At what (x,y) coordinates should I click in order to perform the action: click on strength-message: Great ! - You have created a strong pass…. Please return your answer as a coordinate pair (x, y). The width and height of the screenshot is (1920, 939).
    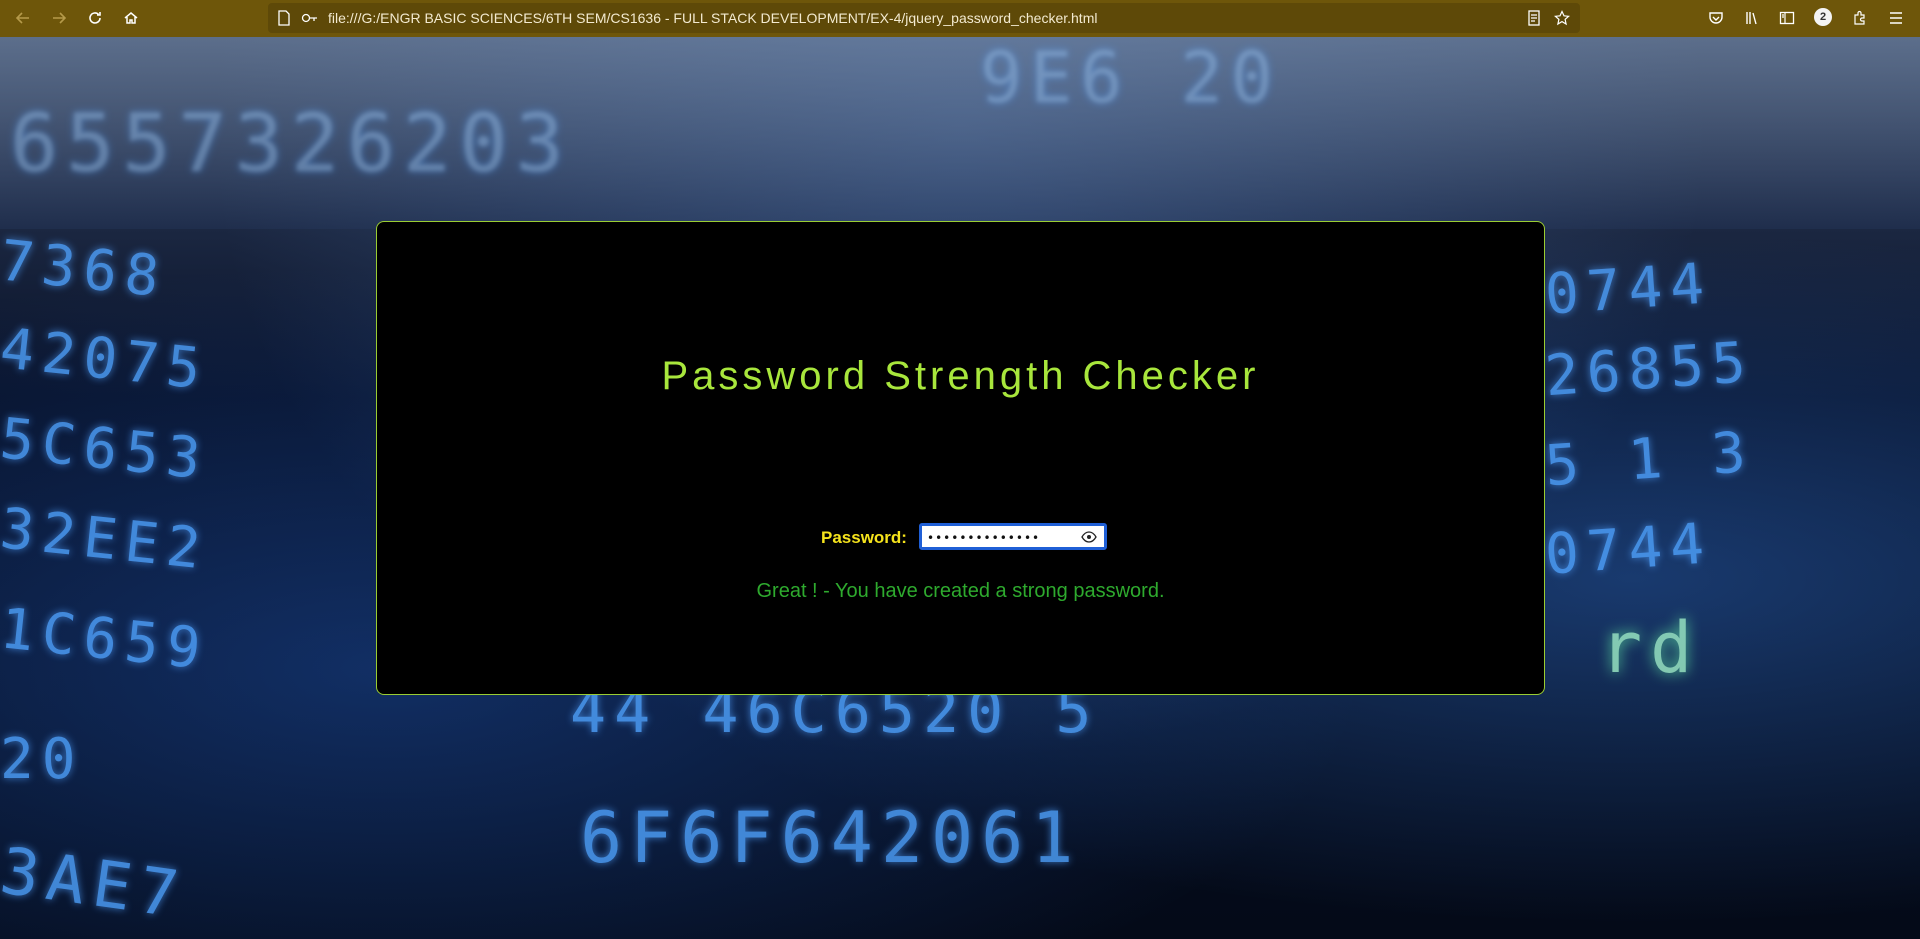
    Looking at the image, I should click on (960, 591).